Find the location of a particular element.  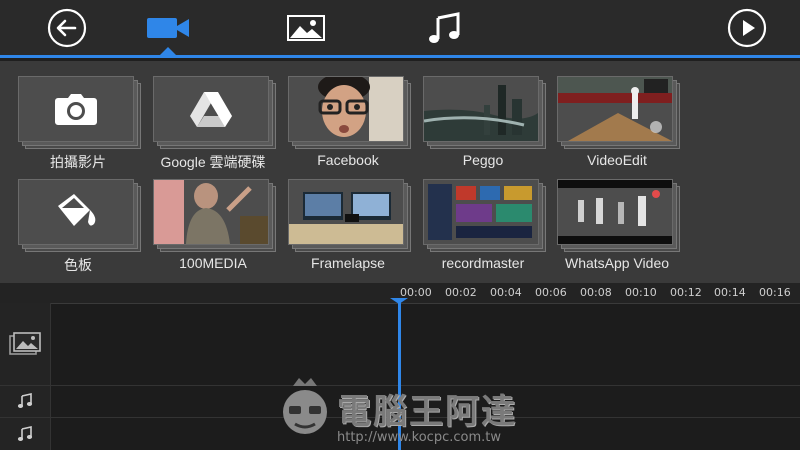

toolbar-accent-line is located at coordinates (400, 56).